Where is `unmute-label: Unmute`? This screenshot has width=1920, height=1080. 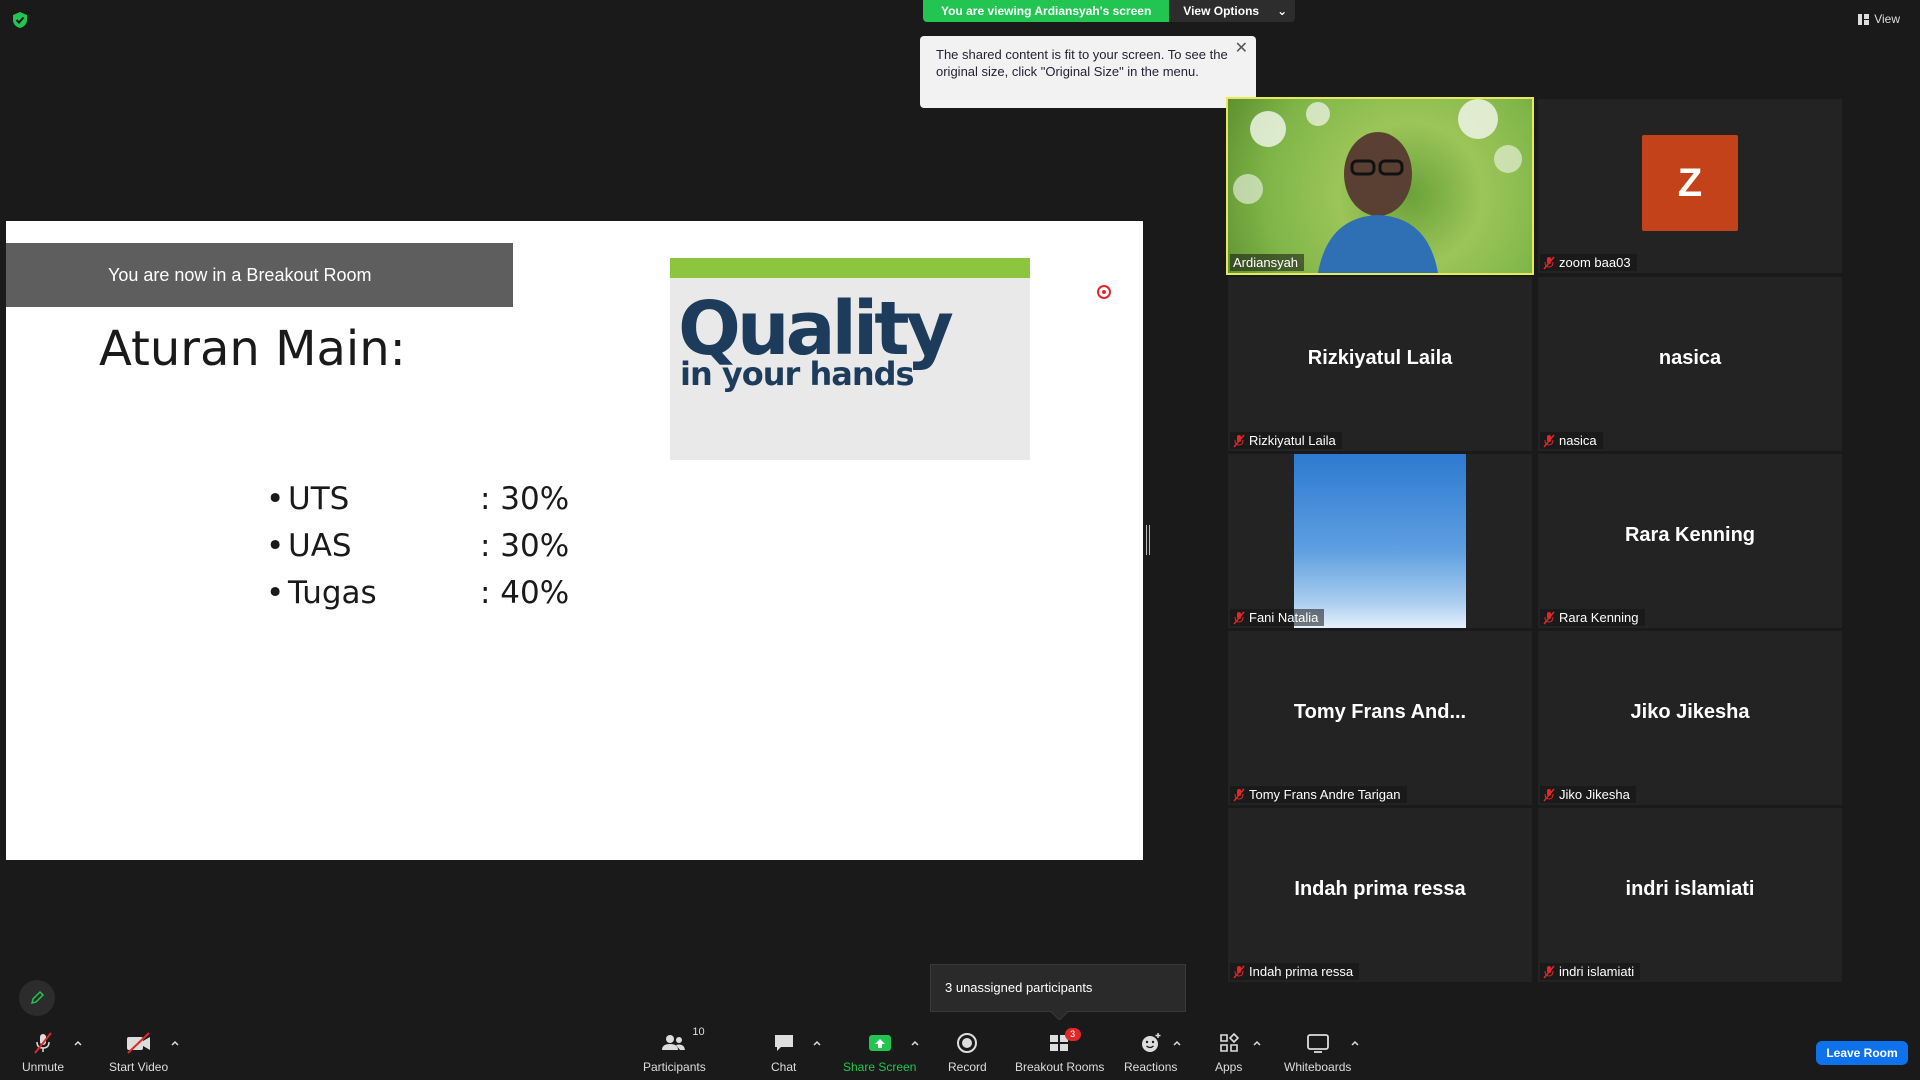 unmute-label: Unmute is located at coordinates (43, 1067).